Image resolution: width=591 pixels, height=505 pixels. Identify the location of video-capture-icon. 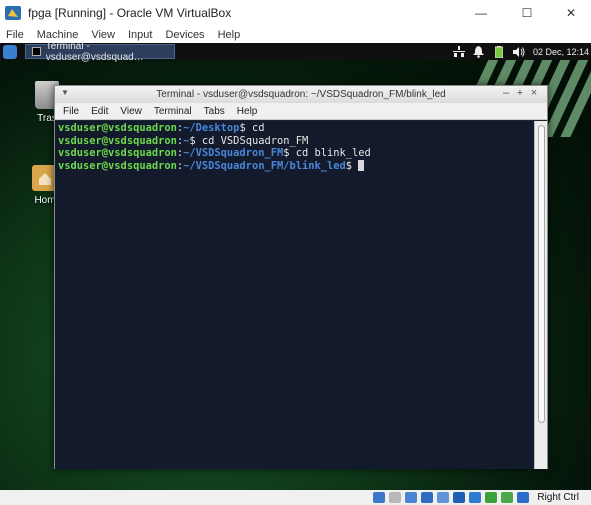
(475, 497).